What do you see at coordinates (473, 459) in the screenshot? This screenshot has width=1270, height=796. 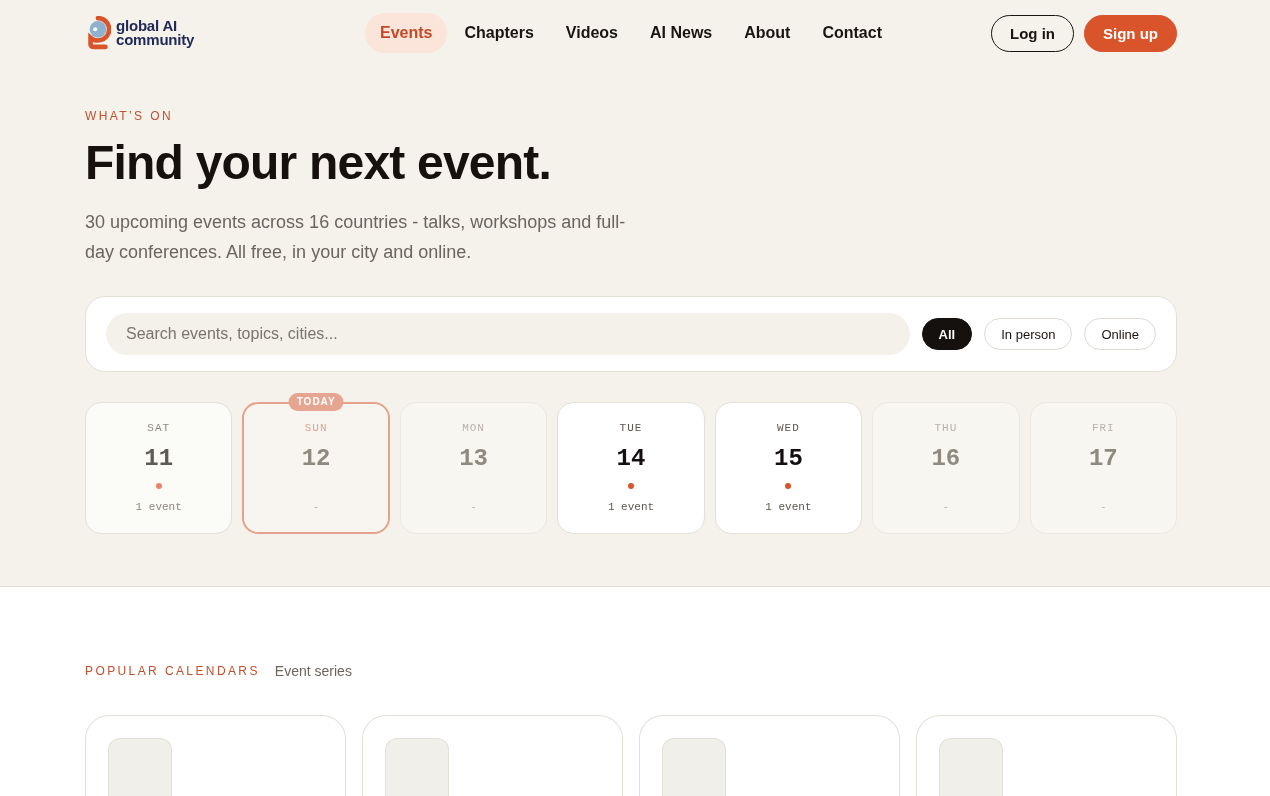 I see `day-number: 13` at bounding box center [473, 459].